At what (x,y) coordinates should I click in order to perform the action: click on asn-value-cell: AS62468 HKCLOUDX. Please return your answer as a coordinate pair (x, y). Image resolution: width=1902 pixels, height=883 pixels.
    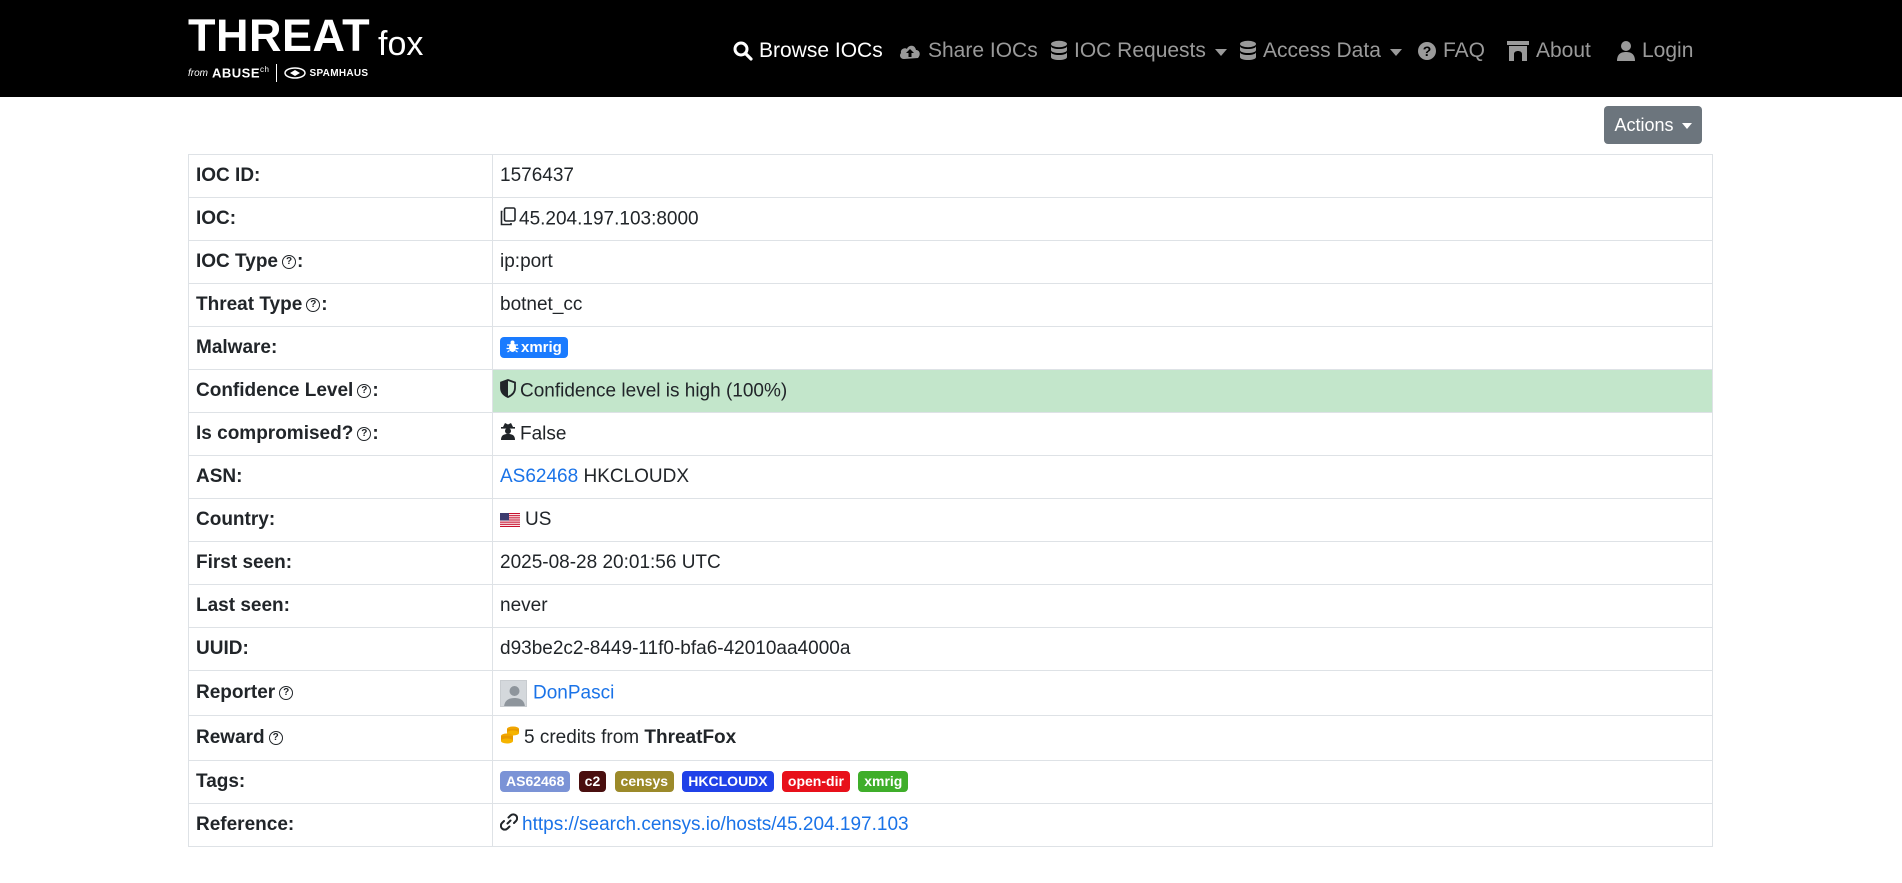
    Looking at the image, I should click on (1102, 477).